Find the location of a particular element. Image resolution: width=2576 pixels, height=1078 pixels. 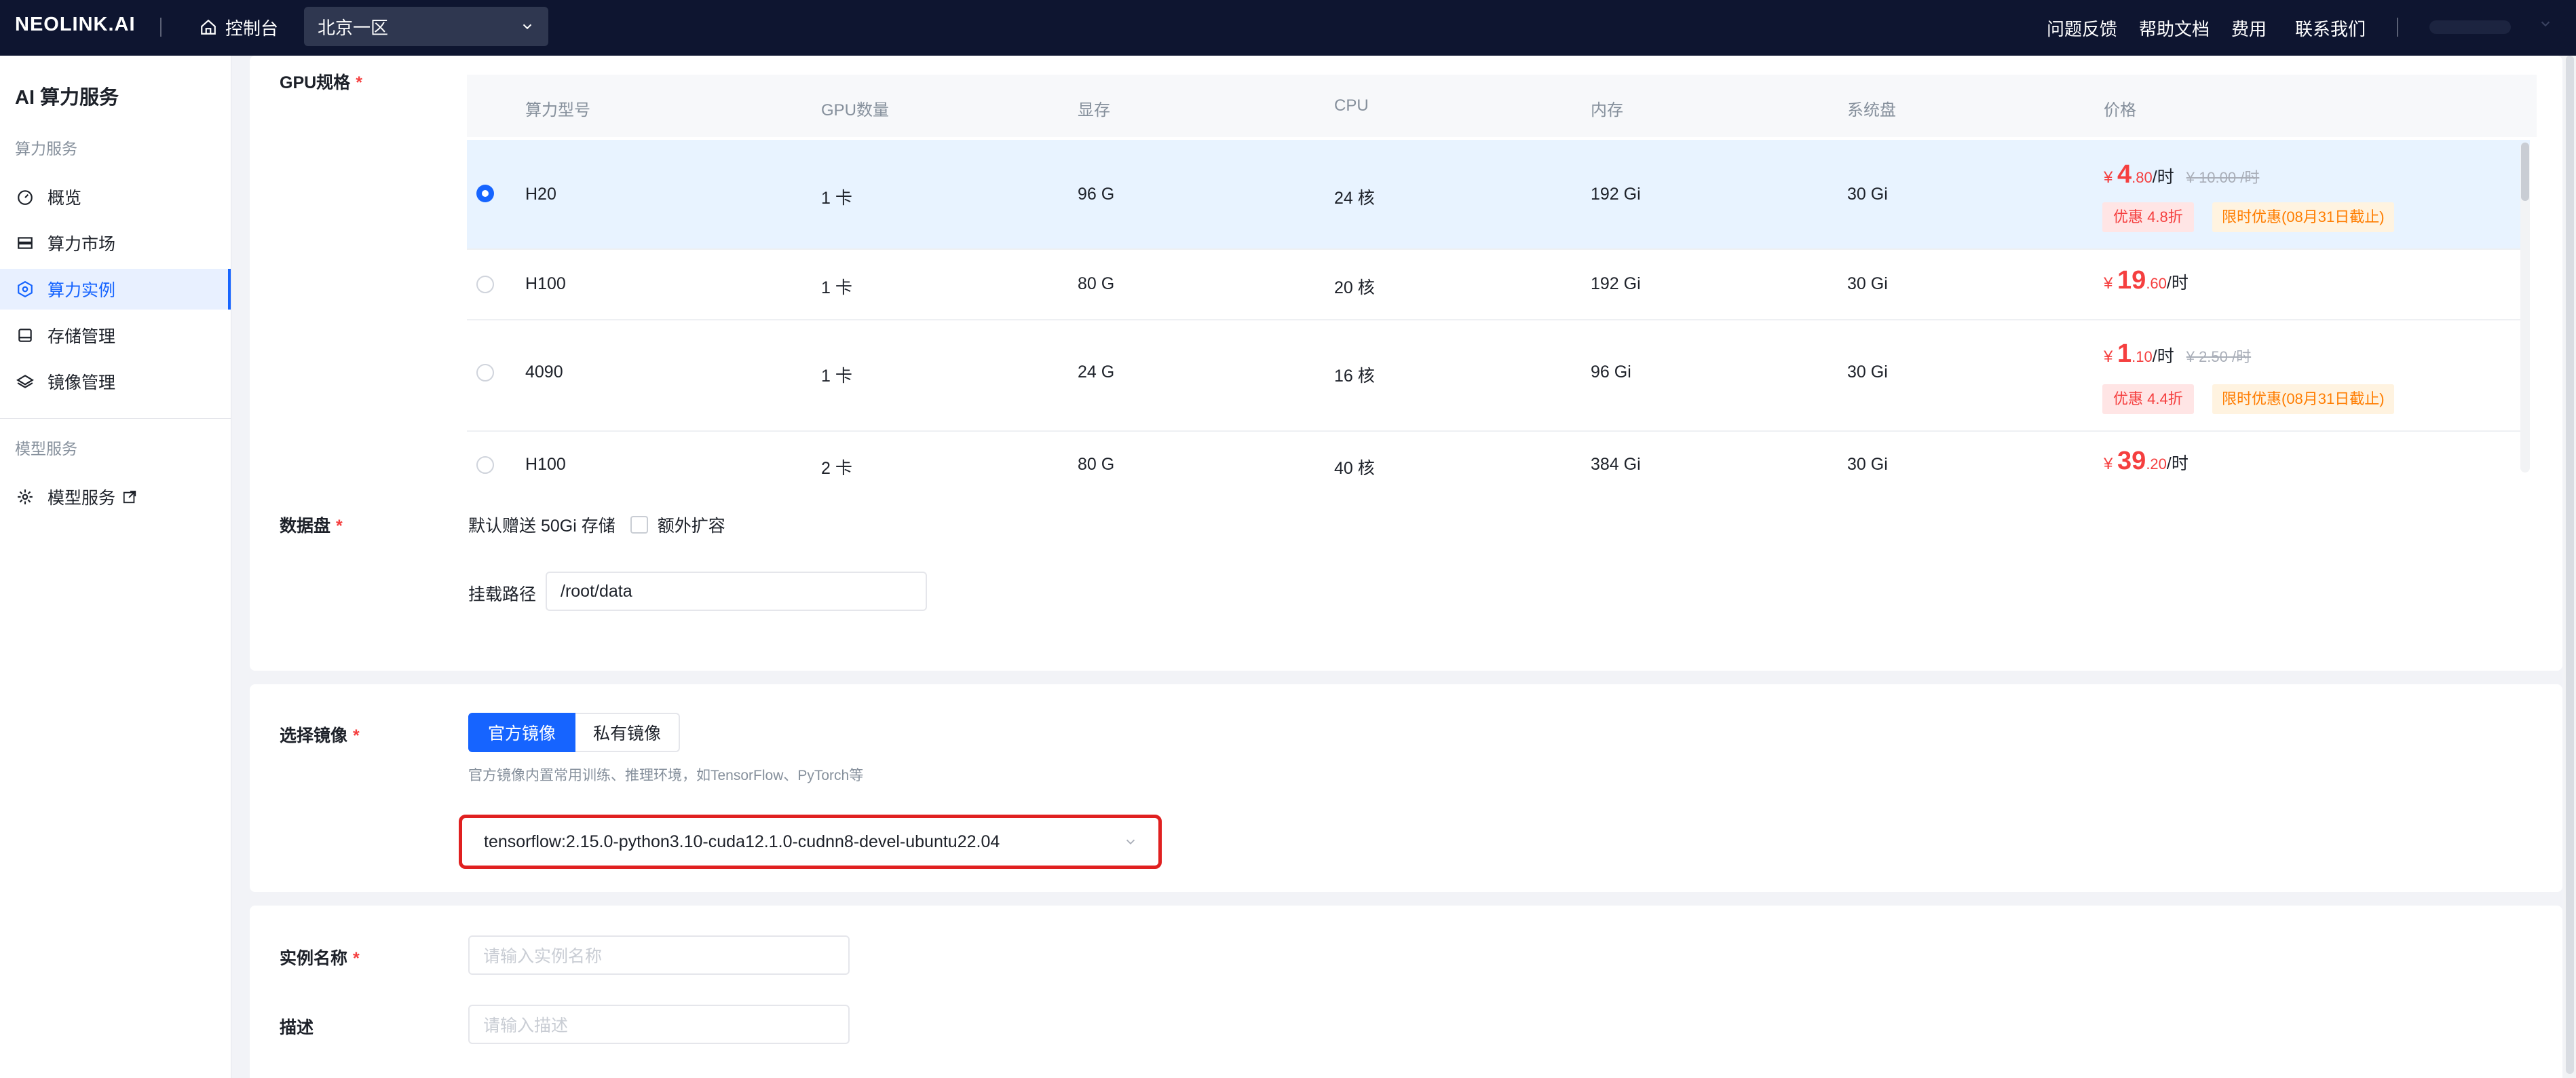

tab-official-images: 官方镜像 is located at coordinates (521, 733).